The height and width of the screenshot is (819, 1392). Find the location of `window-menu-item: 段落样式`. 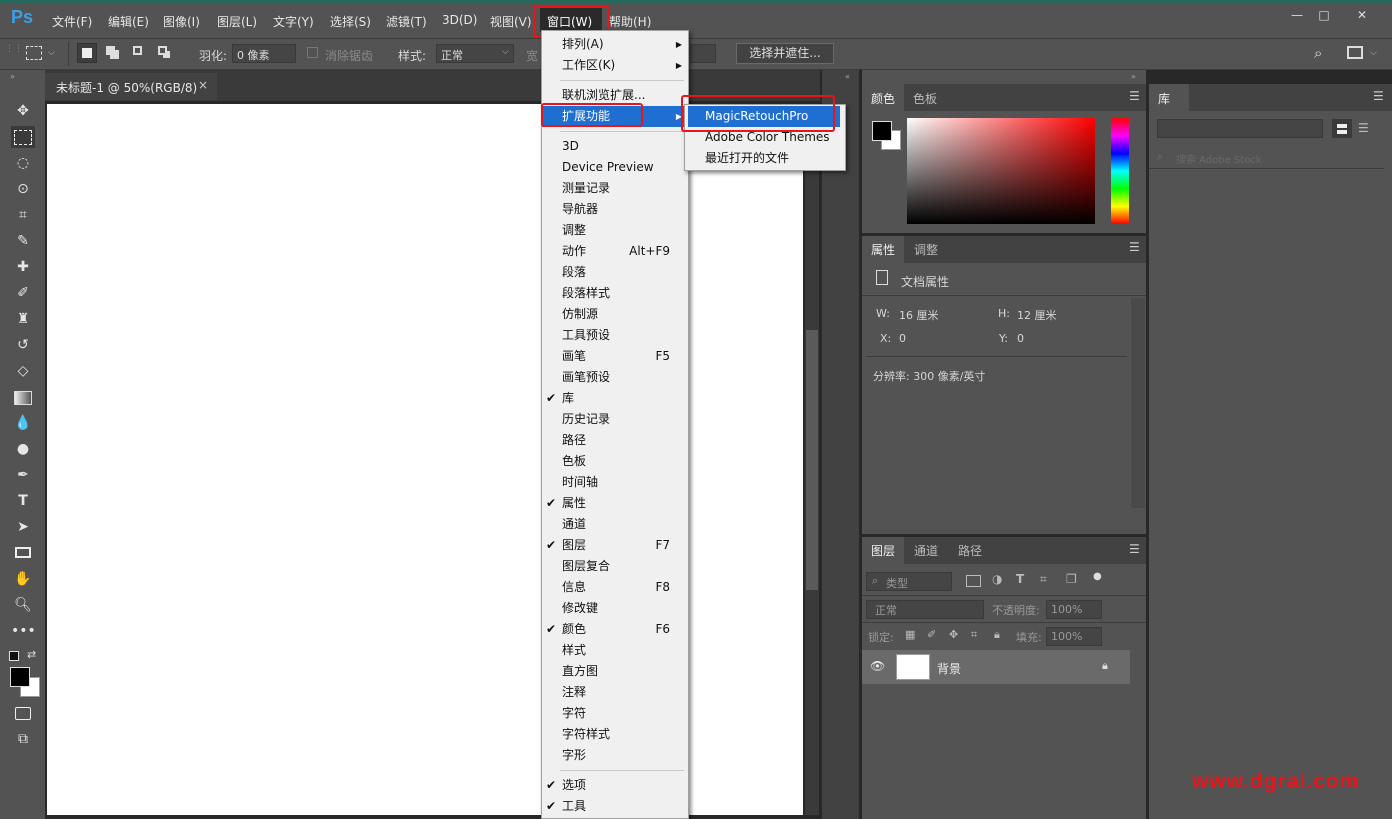

window-menu-item: 段落样式 is located at coordinates (615, 293).